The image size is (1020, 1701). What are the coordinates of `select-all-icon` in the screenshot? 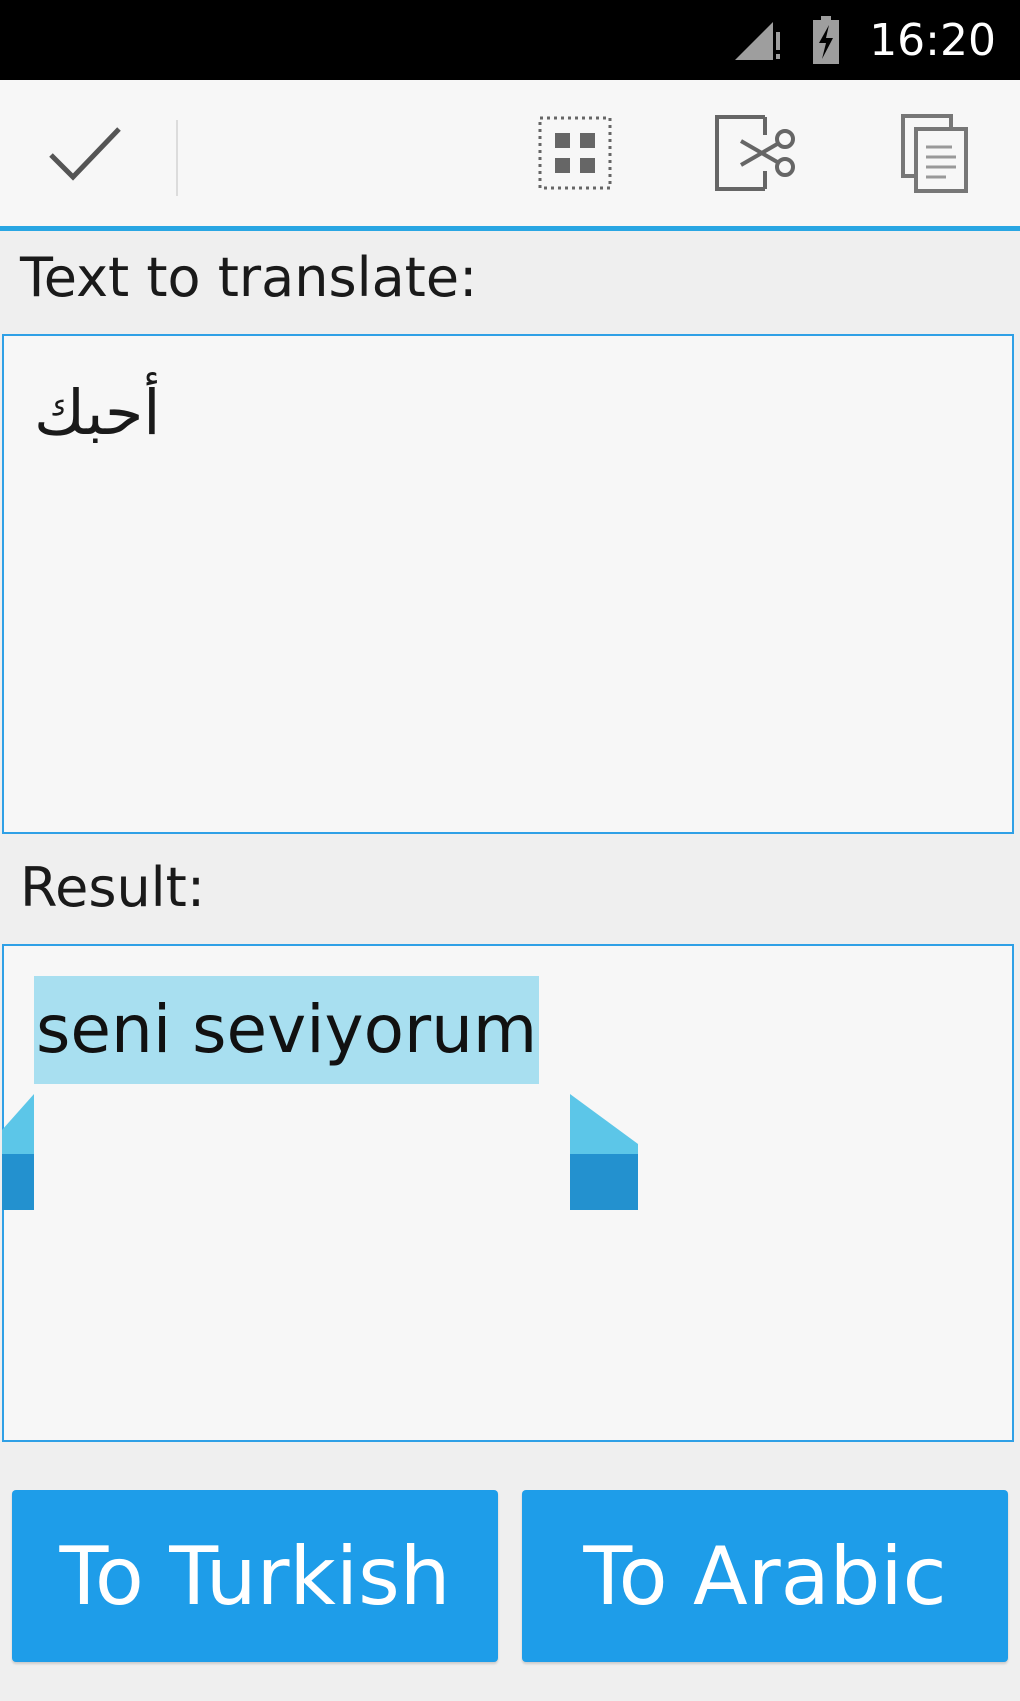 It's located at (575, 153).